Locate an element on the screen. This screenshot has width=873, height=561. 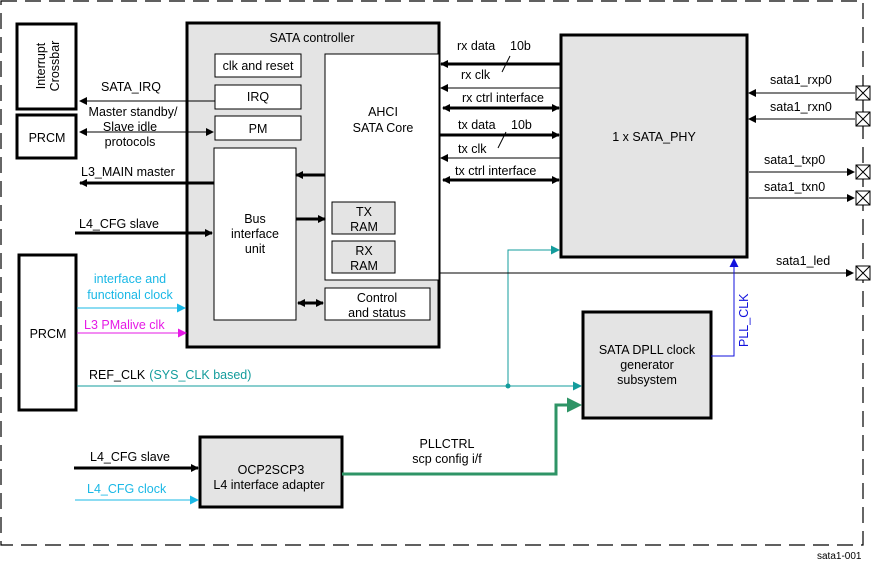
master-standby-label-3: protocols is located at coordinates (130, 142).